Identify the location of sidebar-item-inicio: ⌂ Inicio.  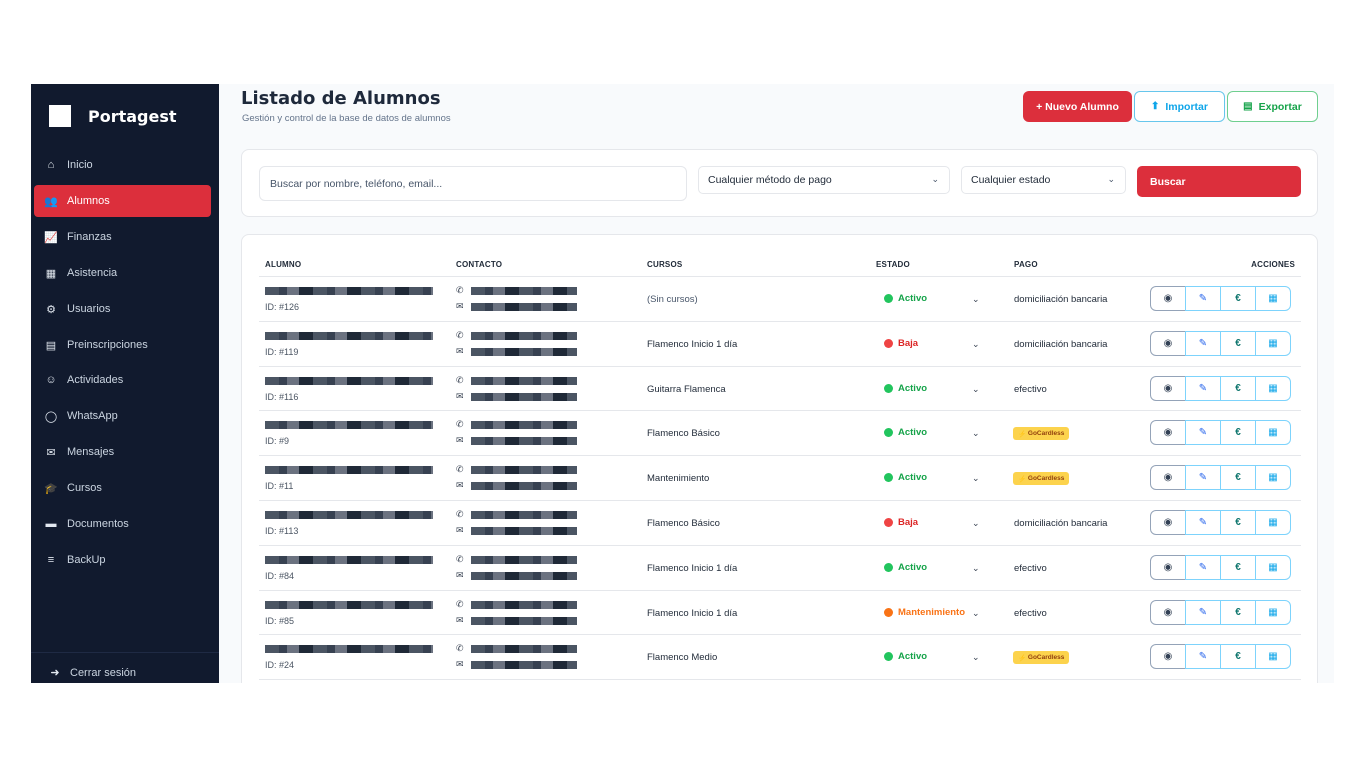
(122, 165).